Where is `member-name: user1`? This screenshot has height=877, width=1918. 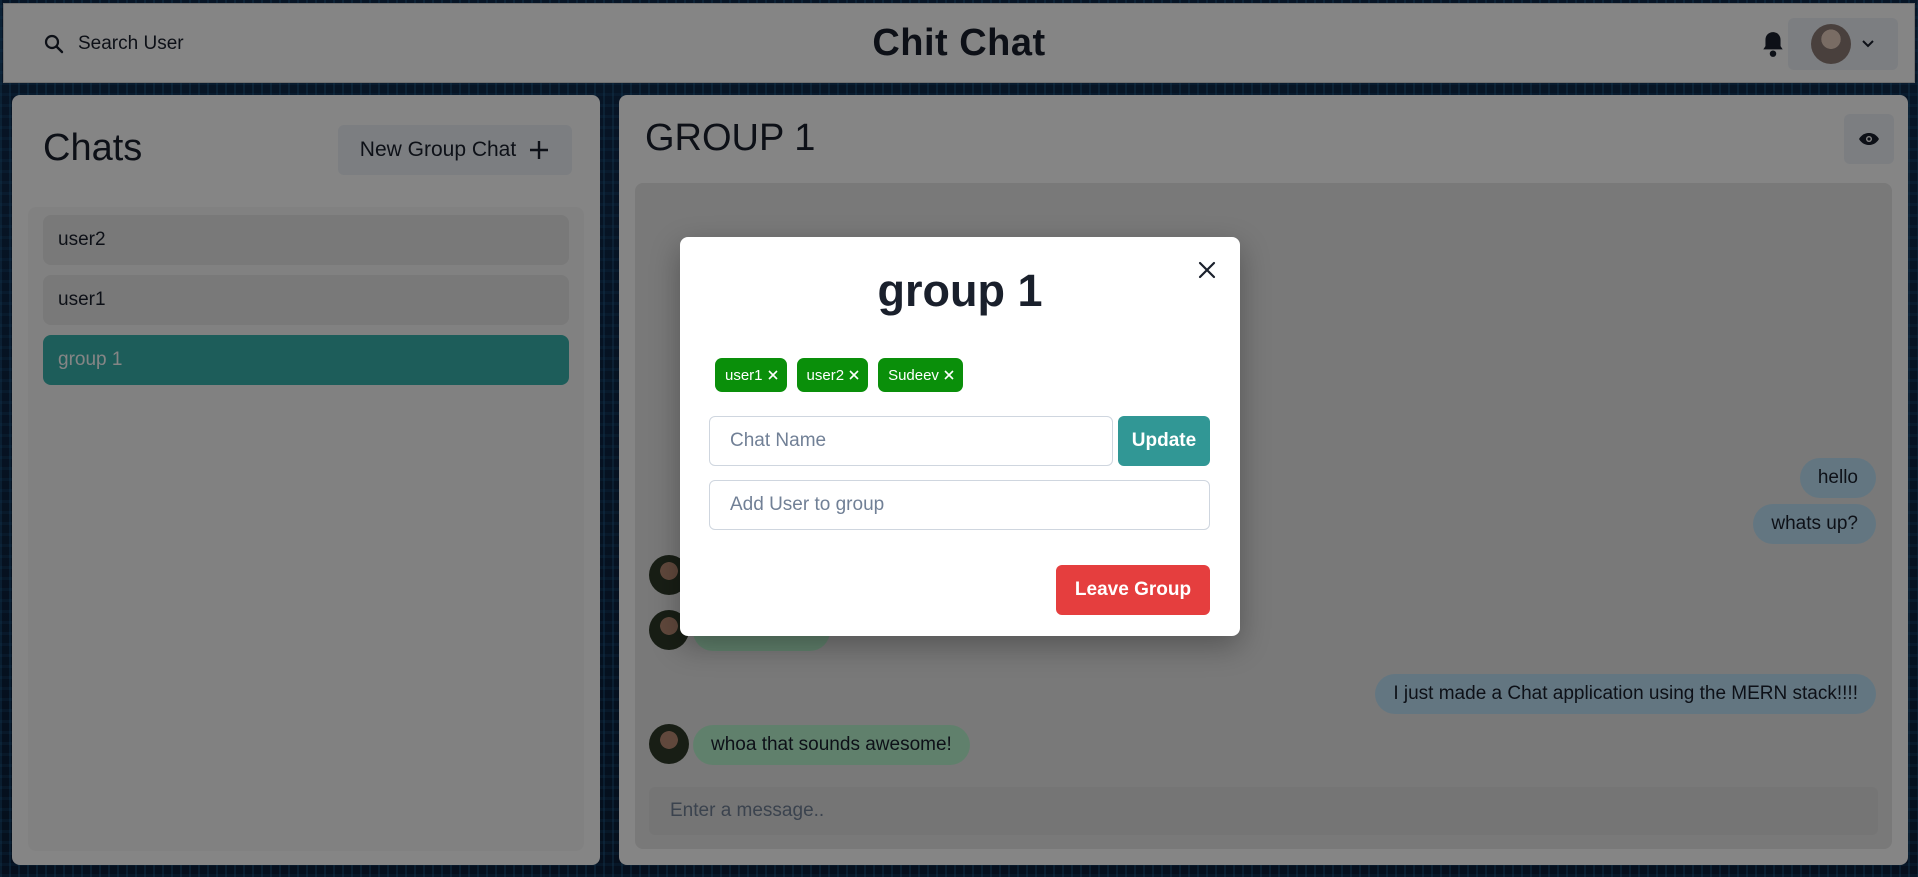 member-name: user1 is located at coordinates (744, 375).